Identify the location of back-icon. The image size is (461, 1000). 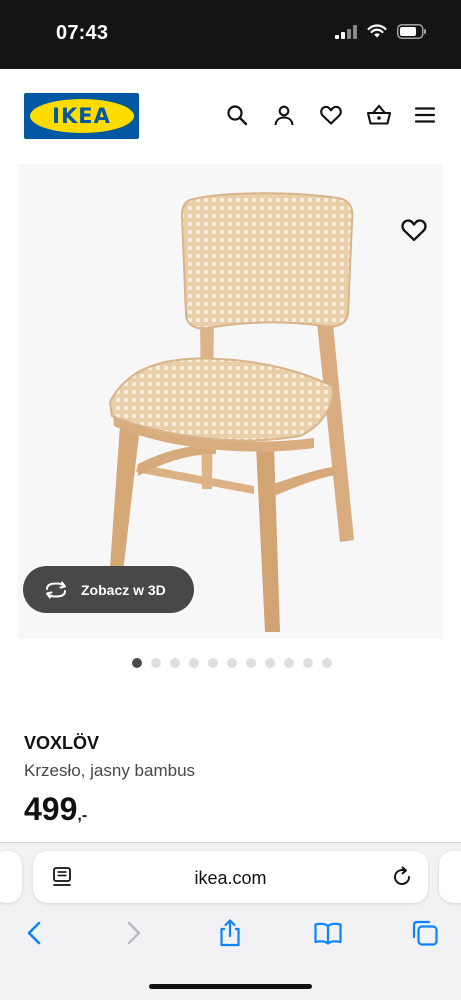
(35, 933).